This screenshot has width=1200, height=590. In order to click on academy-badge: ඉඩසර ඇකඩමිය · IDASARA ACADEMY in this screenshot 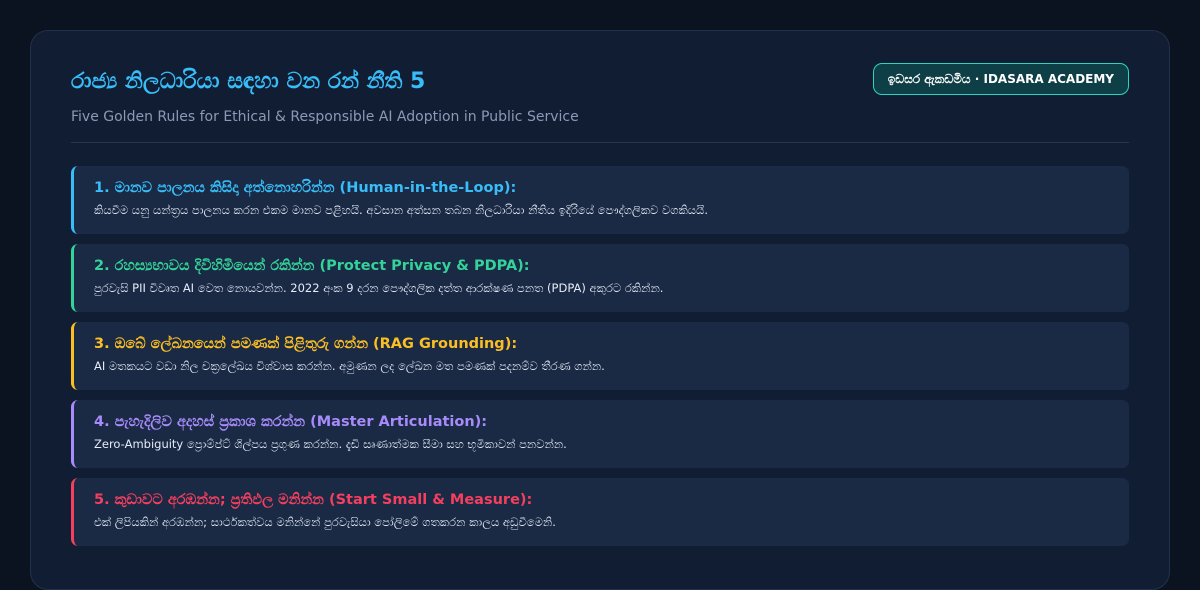, I will do `click(1000, 79)`.